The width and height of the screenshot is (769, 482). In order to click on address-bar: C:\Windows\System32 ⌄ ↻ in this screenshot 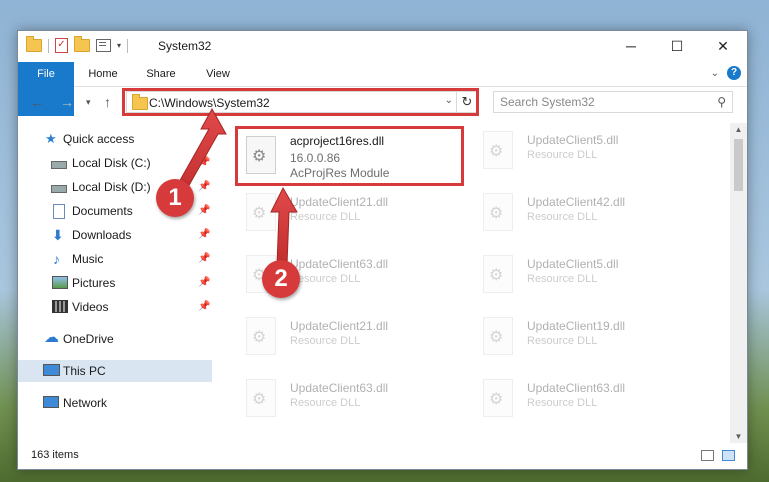, I will do `click(302, 102)`.